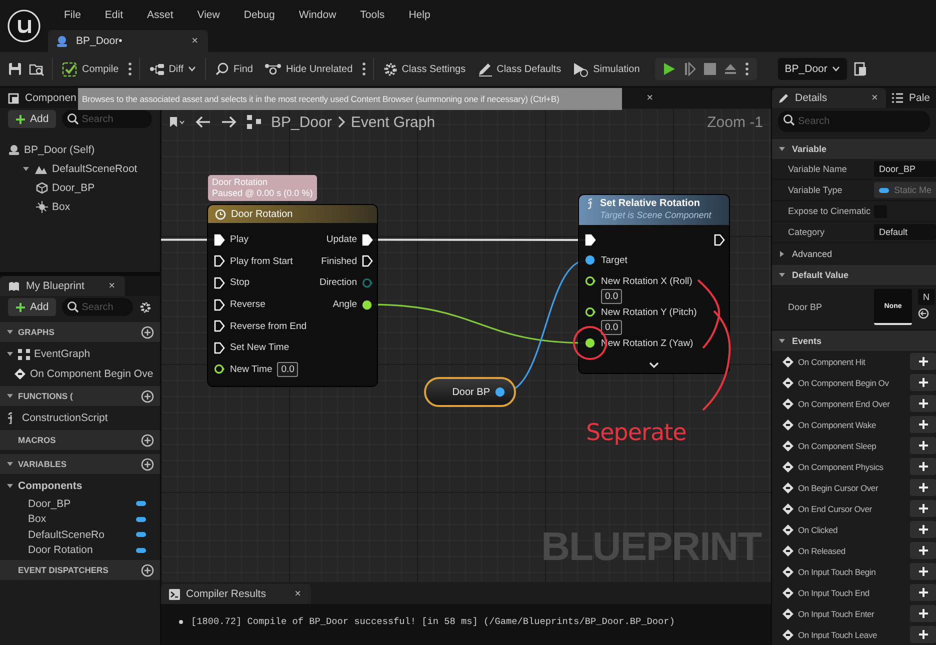 Image resolution: width=936 pixels, height=645 pixels. What do you see at coordinates (710, 69) in the screenshot?
I see `stop-icon` at bounding box center [710, 69].